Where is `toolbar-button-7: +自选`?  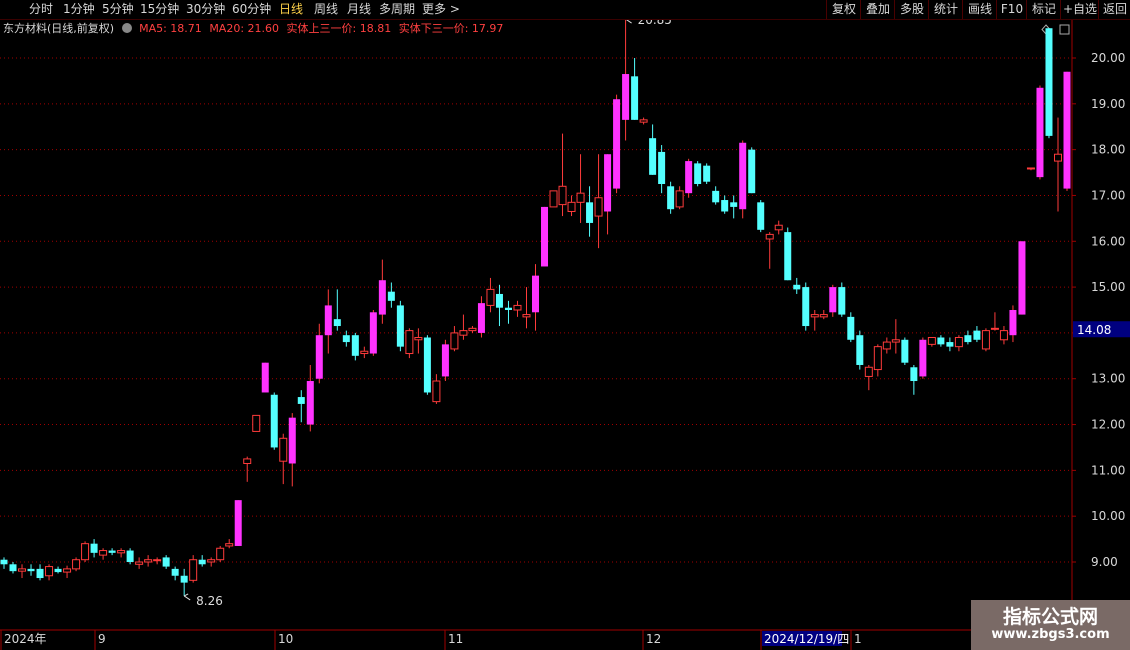 toolbar-button-7: +自选 is located at coordinates (1079, 9).